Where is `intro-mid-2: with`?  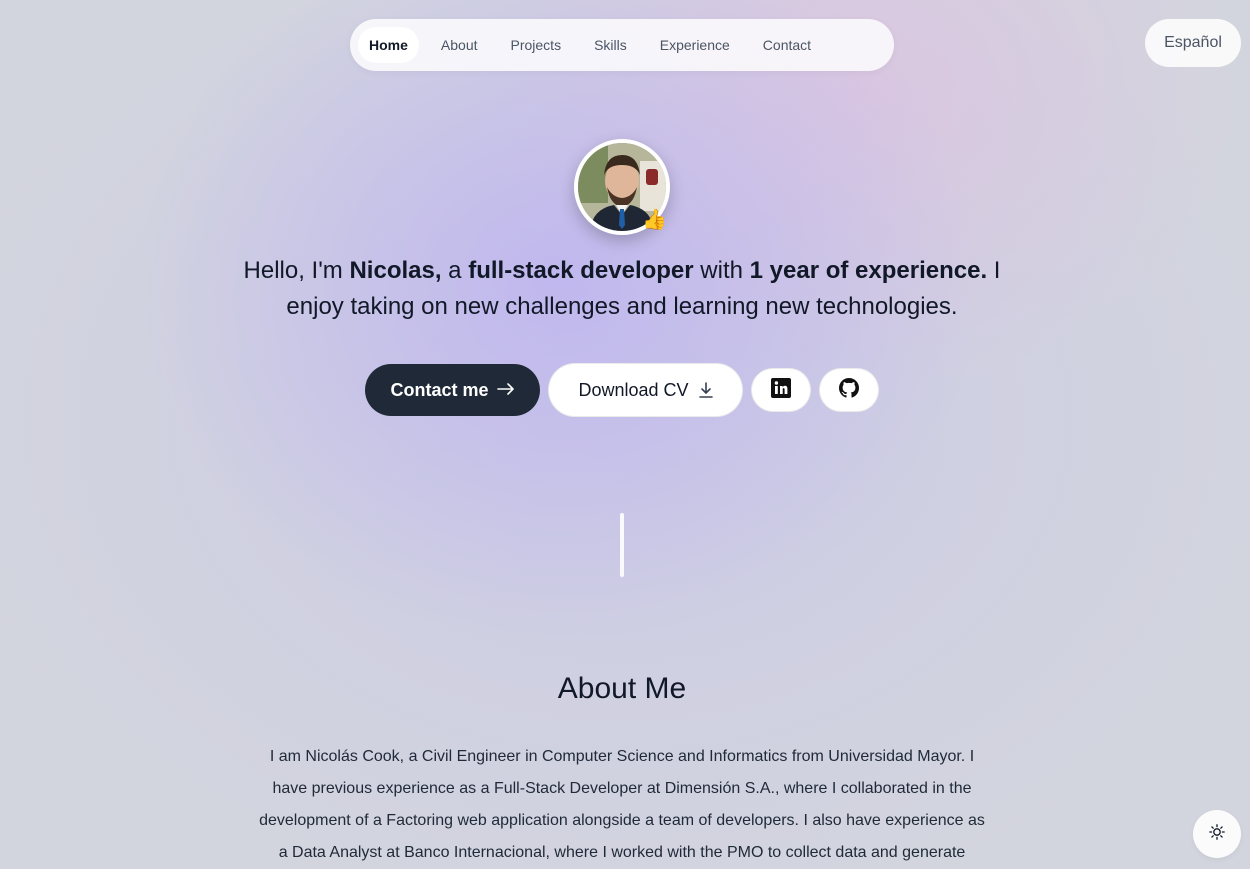
intro-mid-2: with is located at coordinates (721, 270).